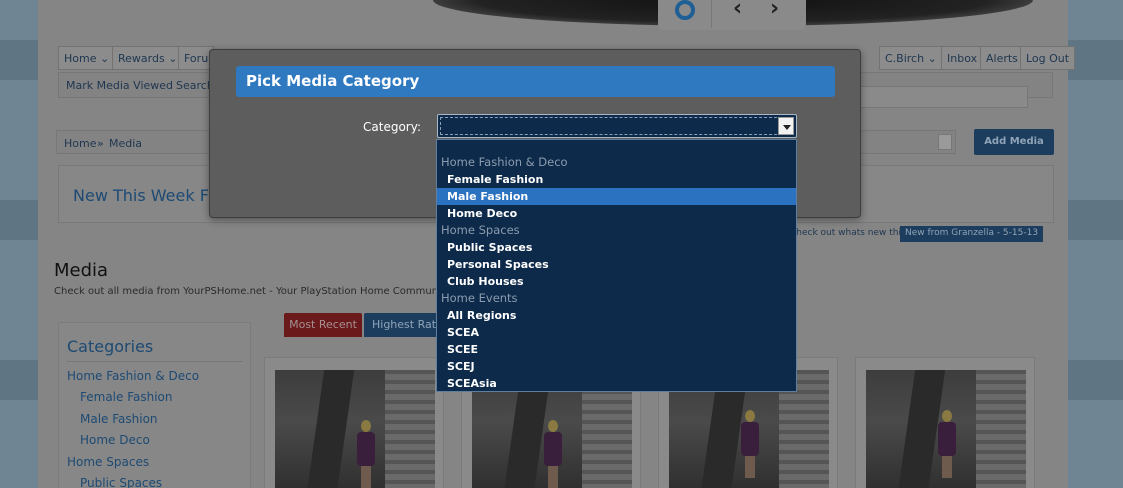 This screenshot has height=488, width=1123. I want to click on dropdown-option: Club Houses, so click(616, 281).